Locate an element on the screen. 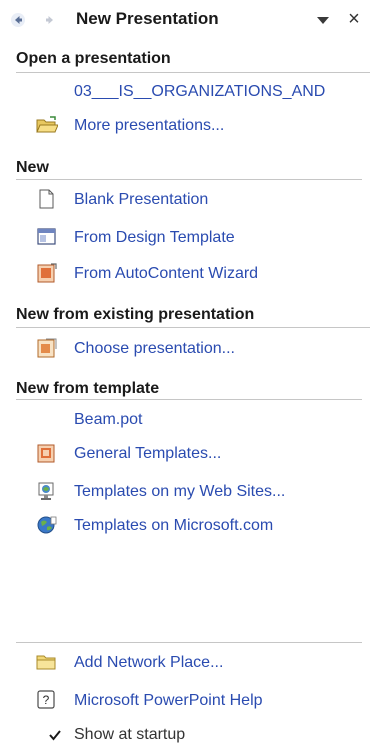  network-folder-icon is located at coordinates (46, 662).